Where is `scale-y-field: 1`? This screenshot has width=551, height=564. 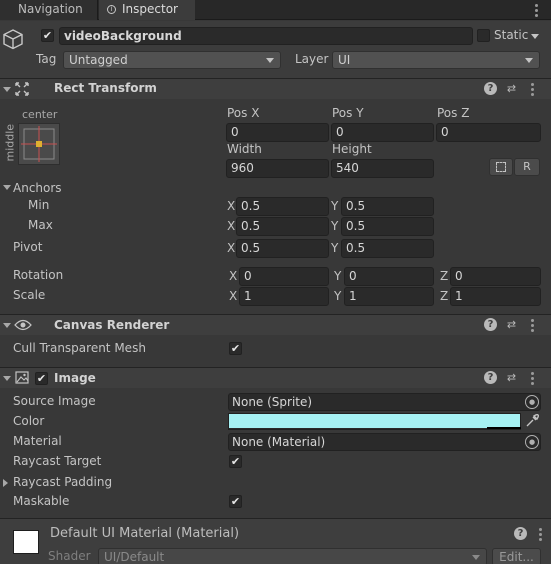
scale-y-field: 1 is located at coordinates (389, 296).